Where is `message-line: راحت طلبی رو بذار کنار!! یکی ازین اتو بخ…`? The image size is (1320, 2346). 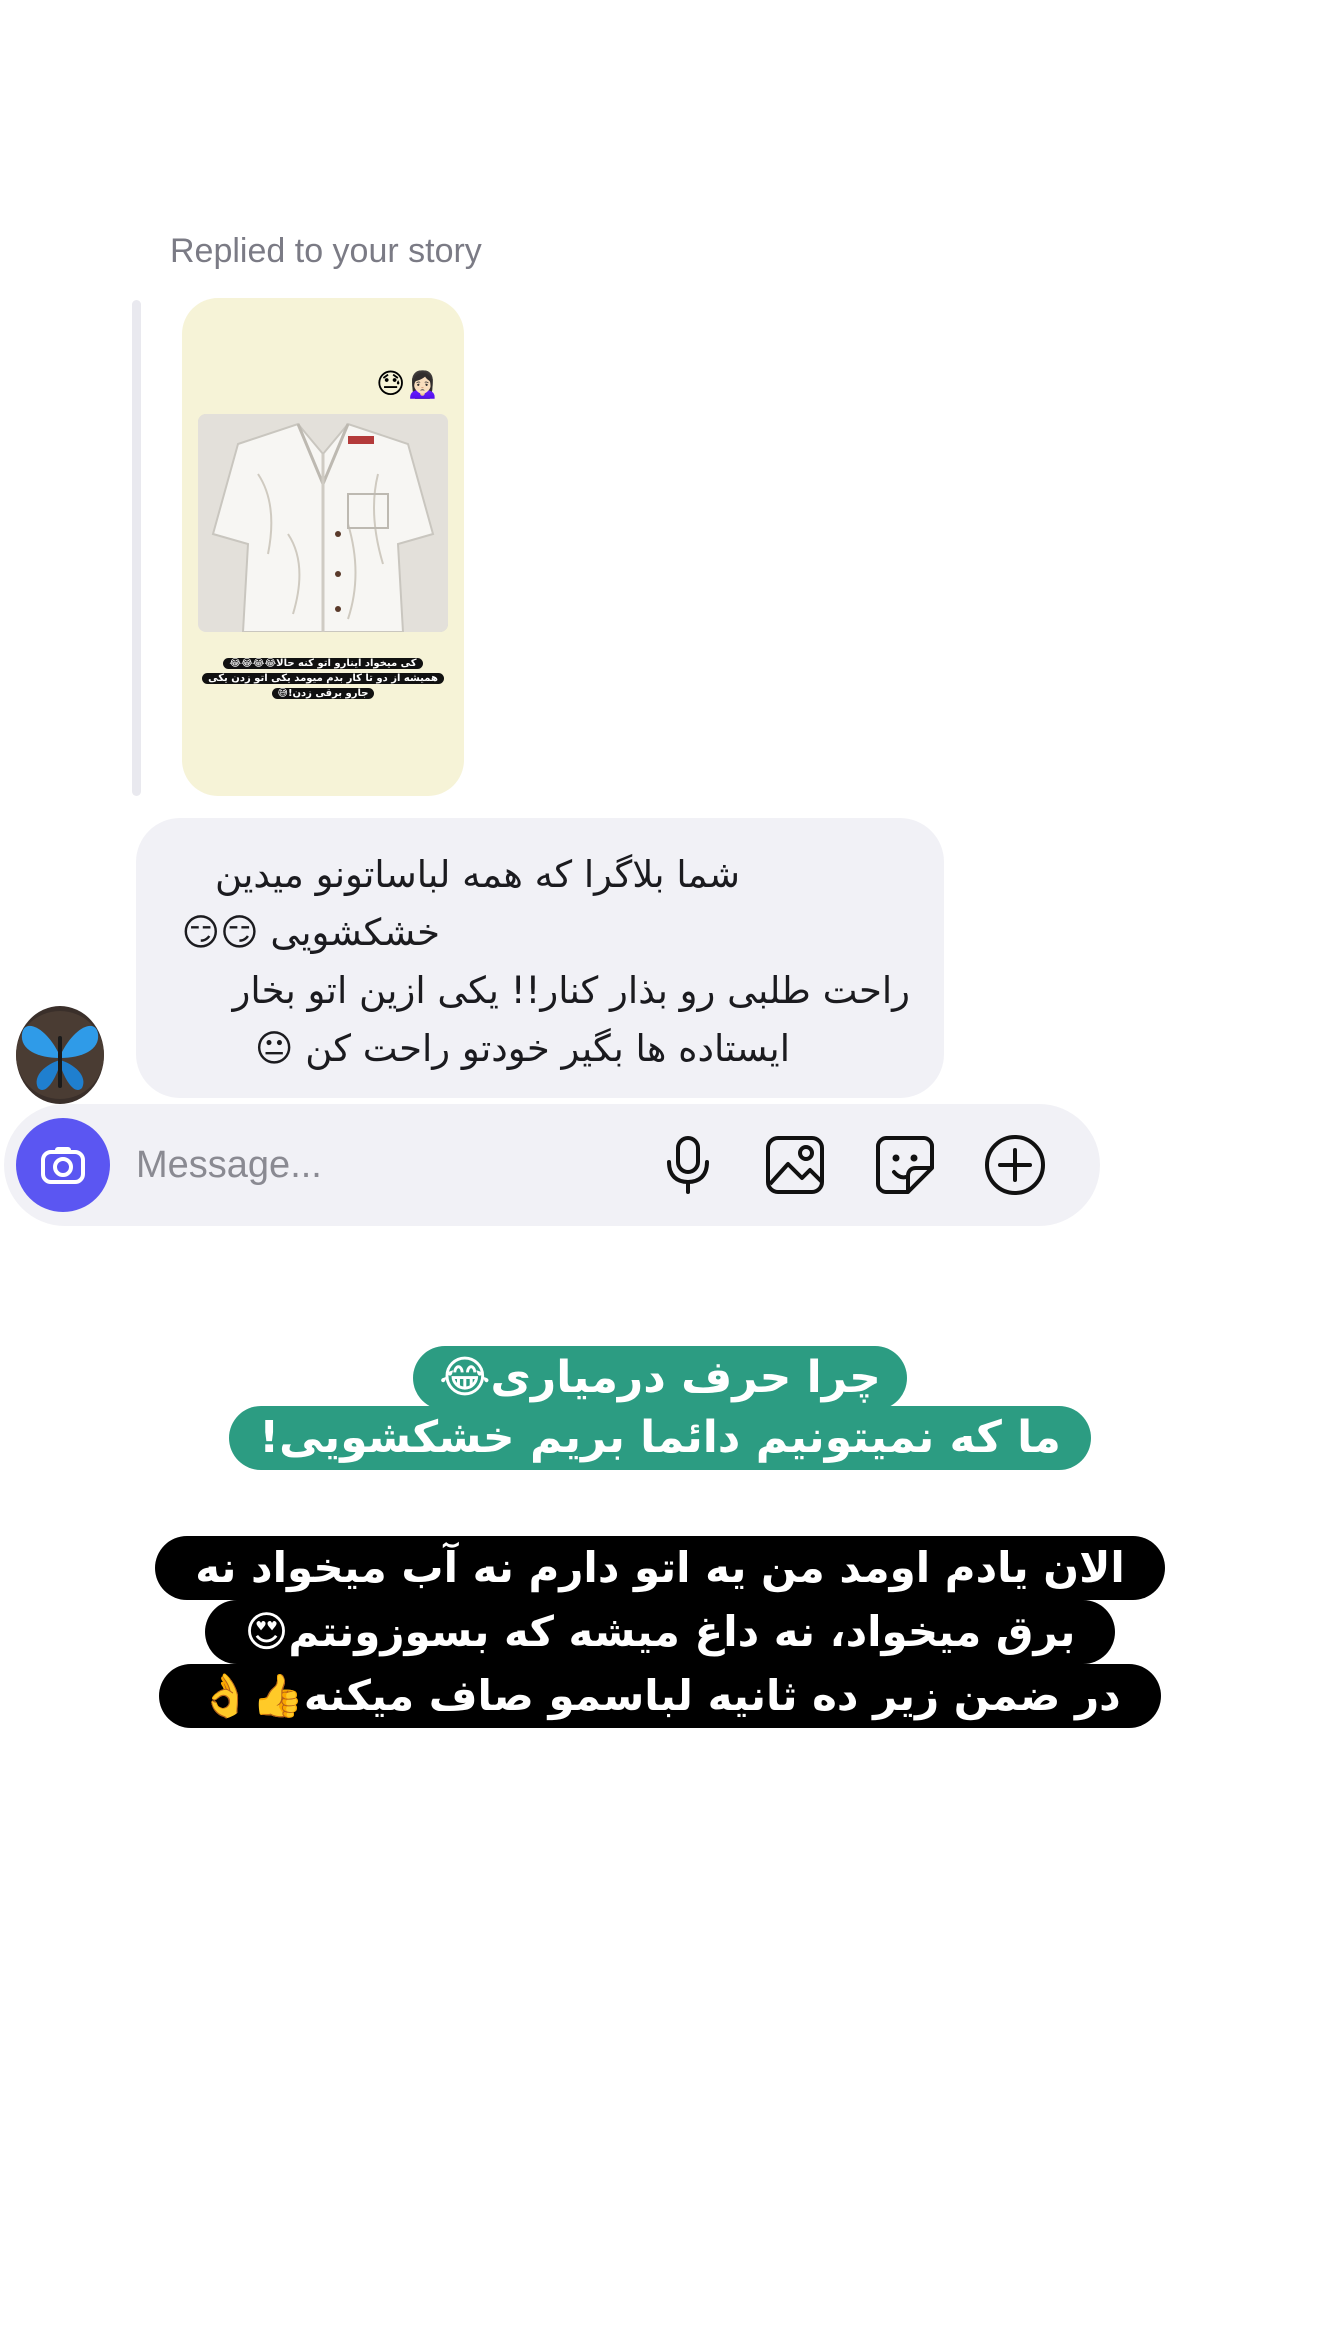 message-line: راحت طلبی رو بذار کنار!! یکی ازین اتو بخ… is located at coordinates (571, 990).